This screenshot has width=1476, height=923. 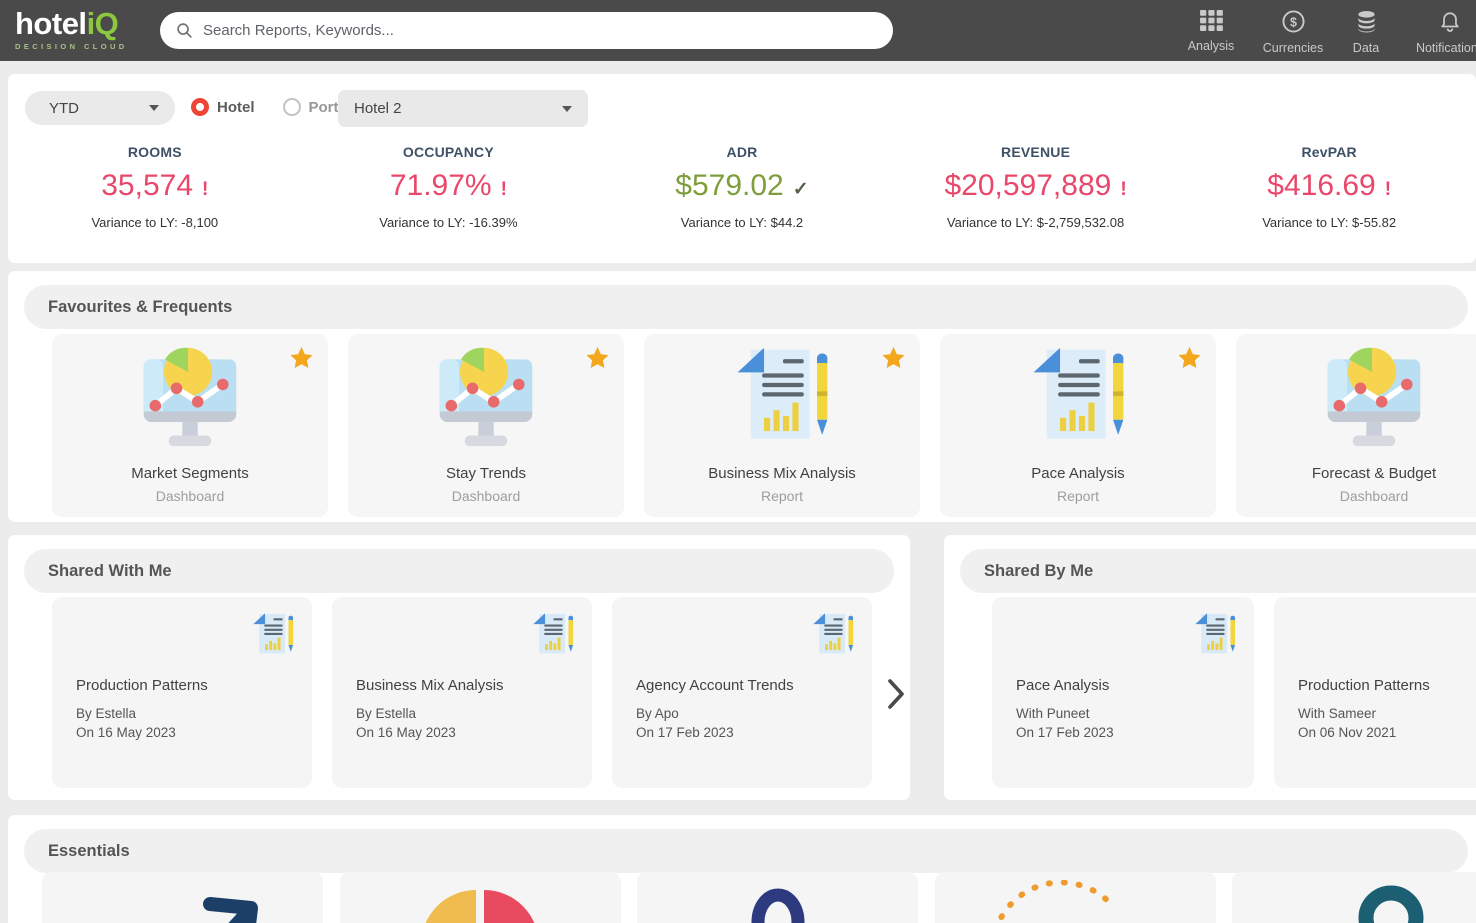 I want to click on pie-chart-icon, so click(x=479, y=906).